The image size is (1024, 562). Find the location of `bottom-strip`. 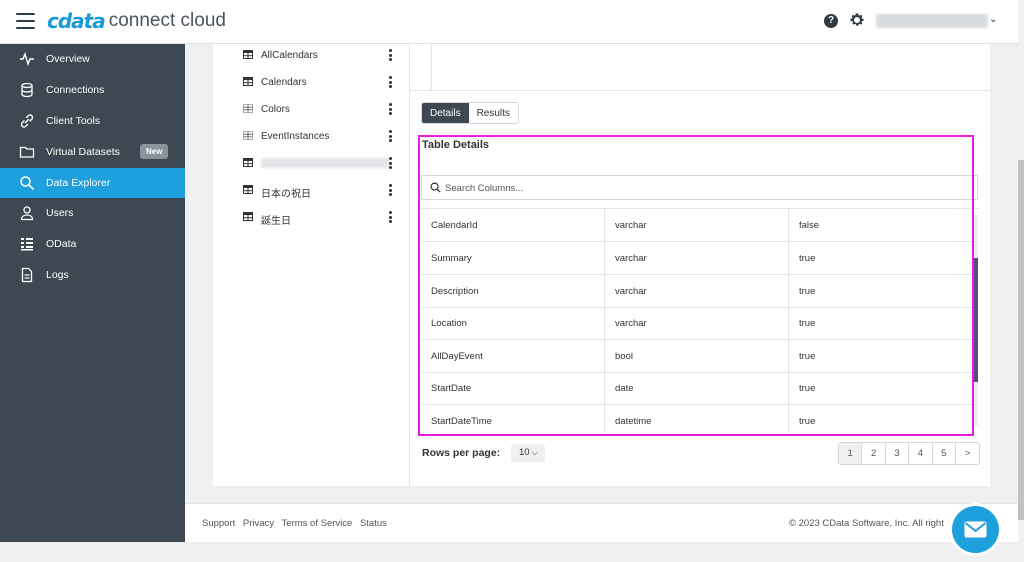

bottom-strip is located at coordinates (509, 552).